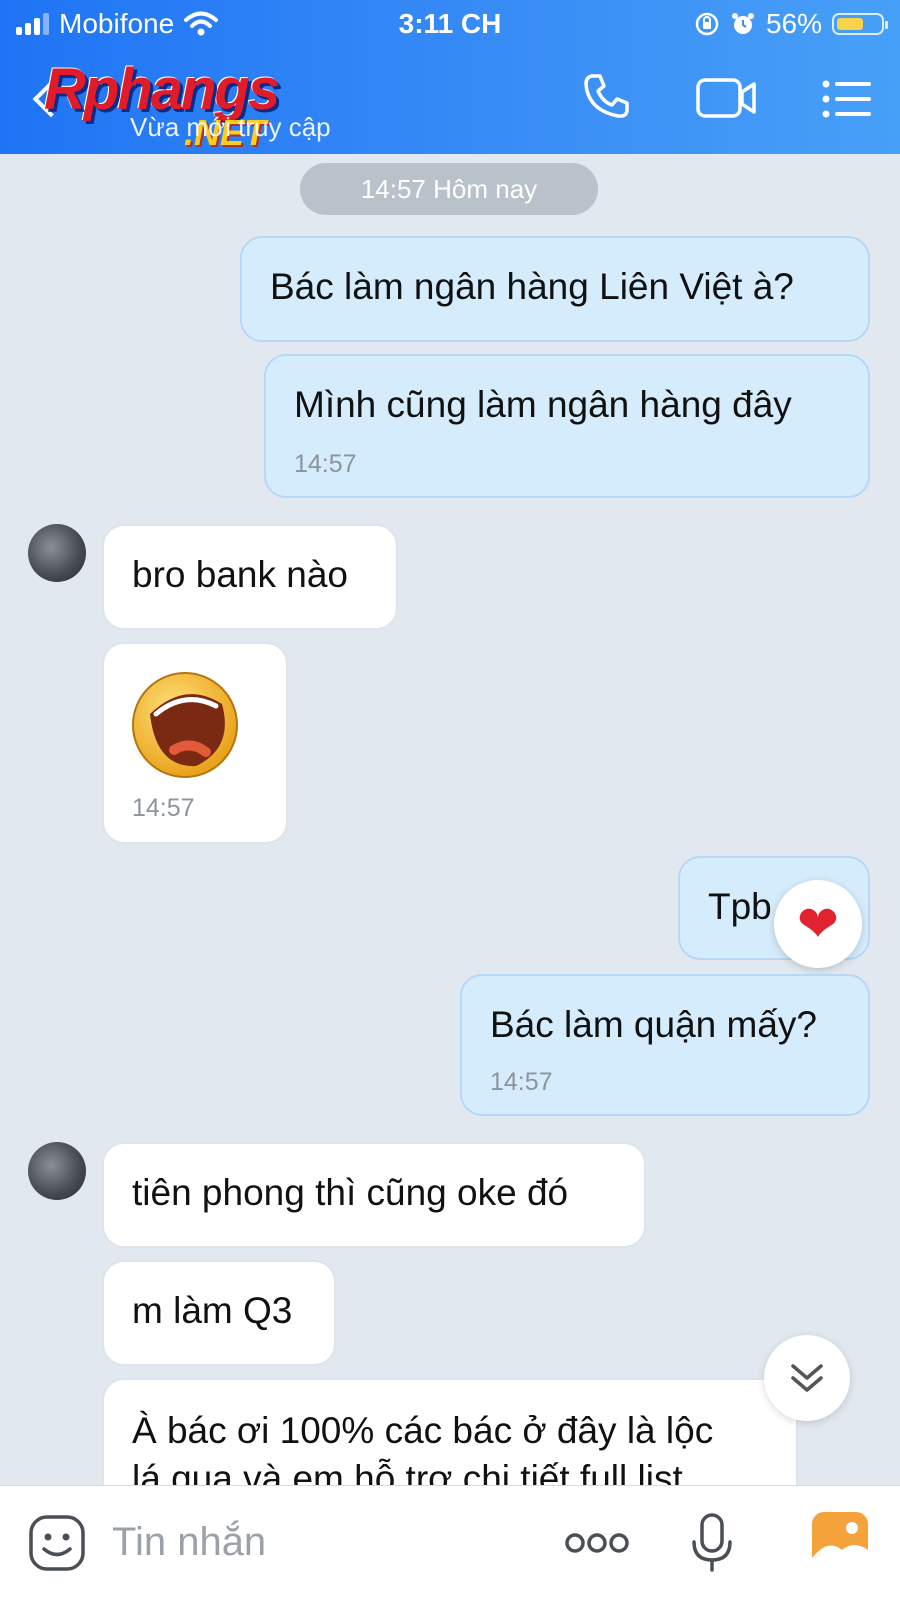  I want to click on status-right: 56%, so click(791, 24).